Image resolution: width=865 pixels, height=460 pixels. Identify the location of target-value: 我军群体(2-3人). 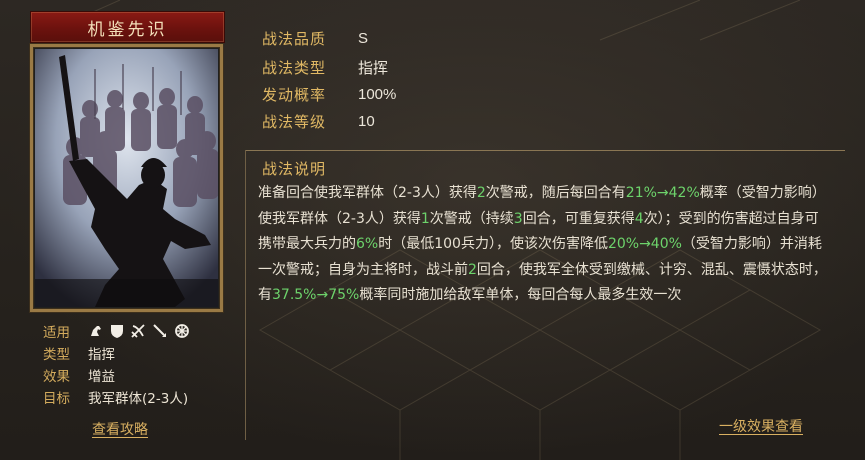
(138, 399).